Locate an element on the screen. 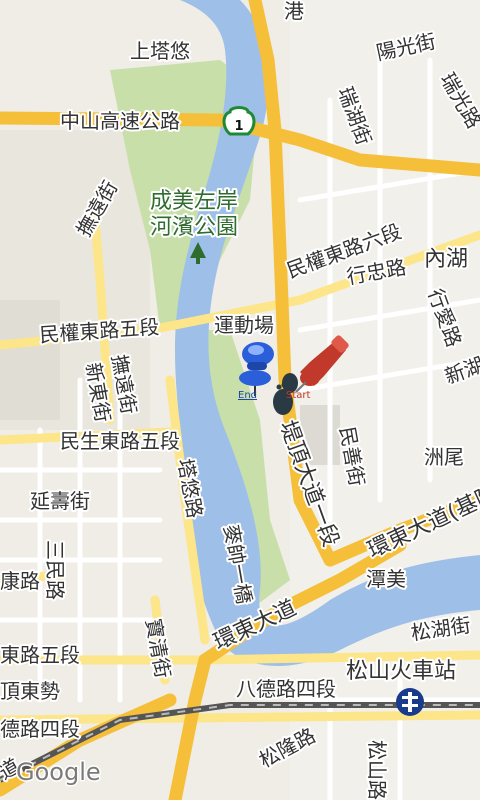 The height and width of the screenshot is (800, 480). label-sanmin-rd: 三民路 is located at coordinates (55, 570).